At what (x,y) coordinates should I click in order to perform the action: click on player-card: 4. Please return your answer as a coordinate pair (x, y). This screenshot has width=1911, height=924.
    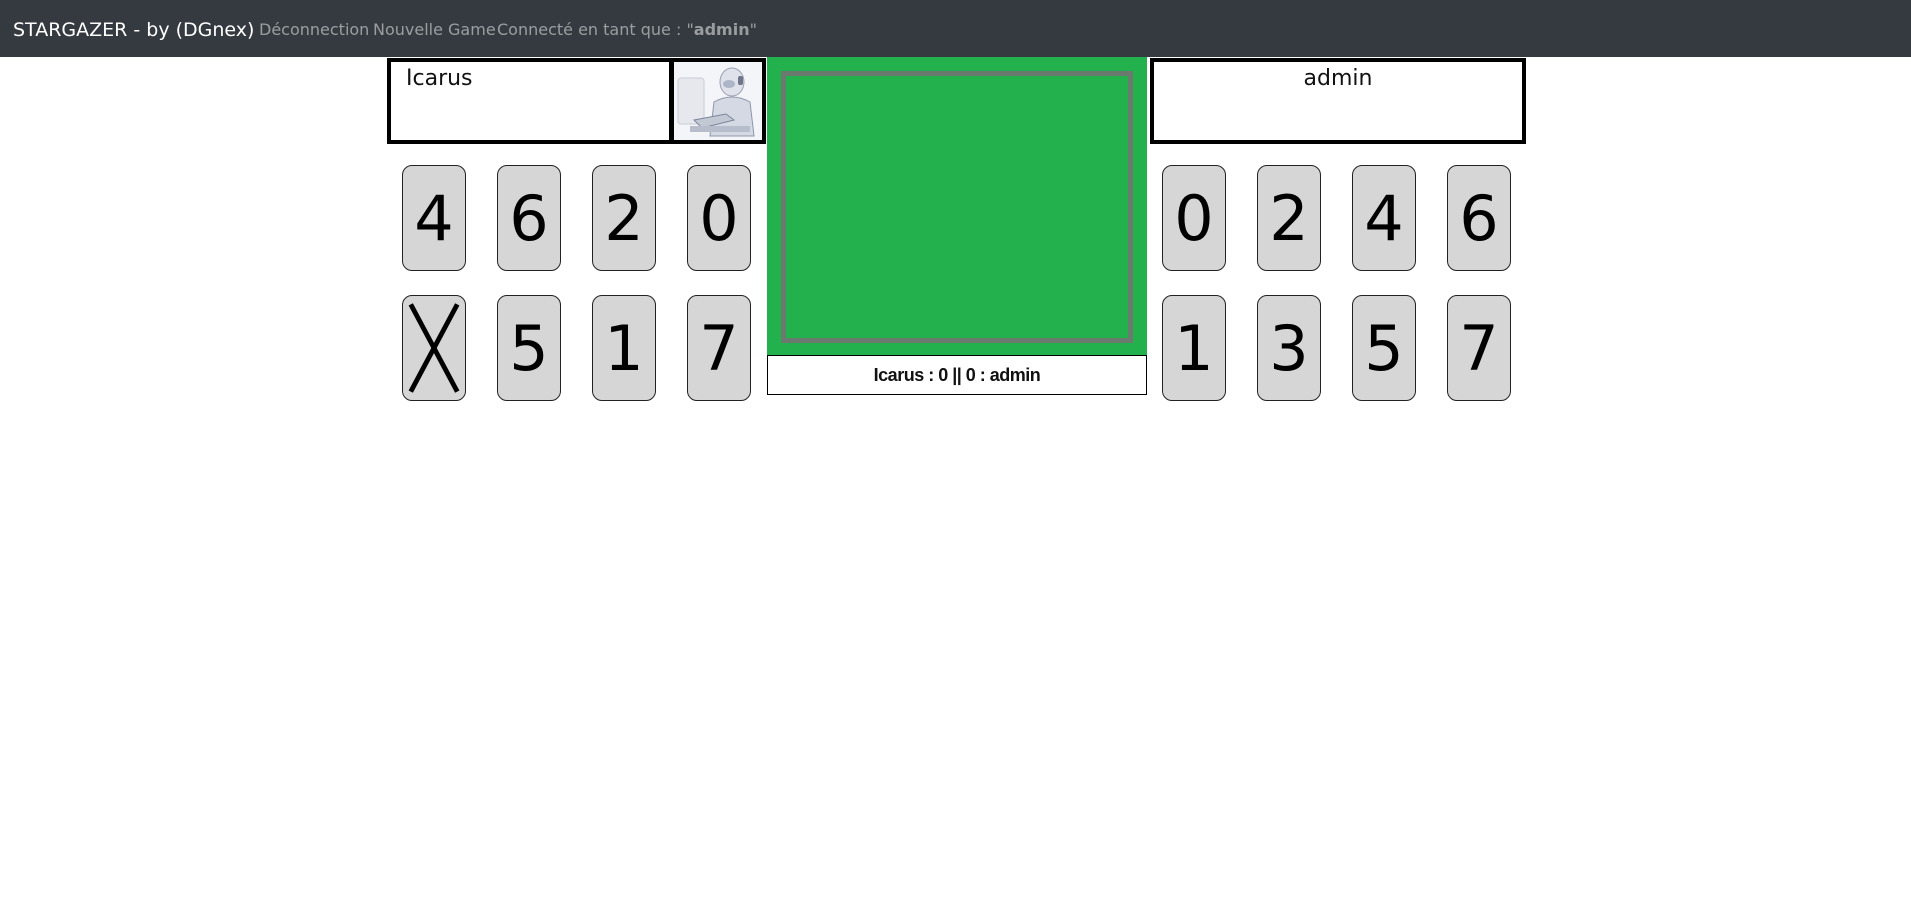
    Looking at the image, I should click on (1384, 218).